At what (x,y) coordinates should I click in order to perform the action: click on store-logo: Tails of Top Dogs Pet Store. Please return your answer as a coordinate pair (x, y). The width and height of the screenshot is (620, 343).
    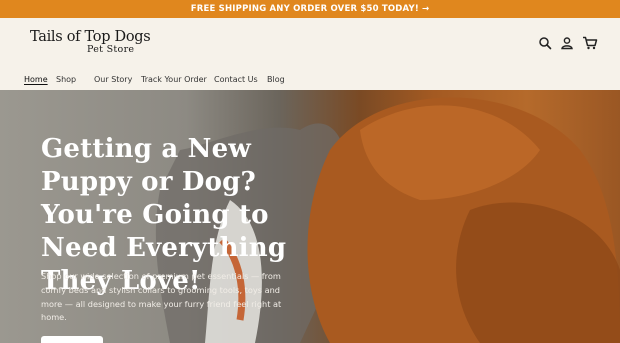
    Looking at the image, I should click on (100, 43).